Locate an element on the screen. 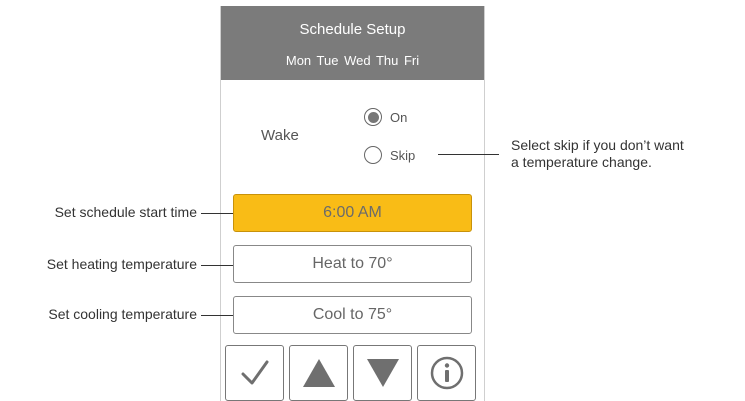  radio-skip: Skip is located at coordinates (389, 155).